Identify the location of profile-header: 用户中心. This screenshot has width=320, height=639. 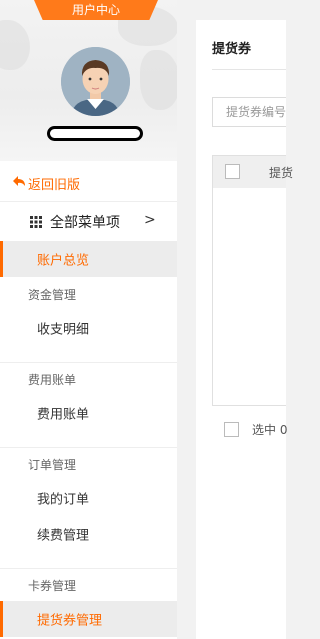
(88, 80).